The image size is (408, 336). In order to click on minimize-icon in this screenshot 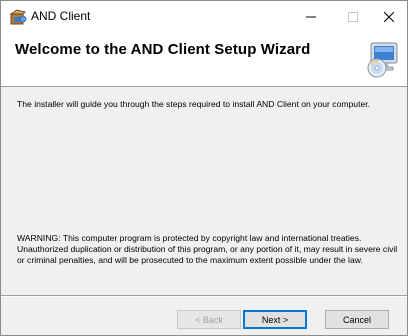, I will do `click(311, 17)`.